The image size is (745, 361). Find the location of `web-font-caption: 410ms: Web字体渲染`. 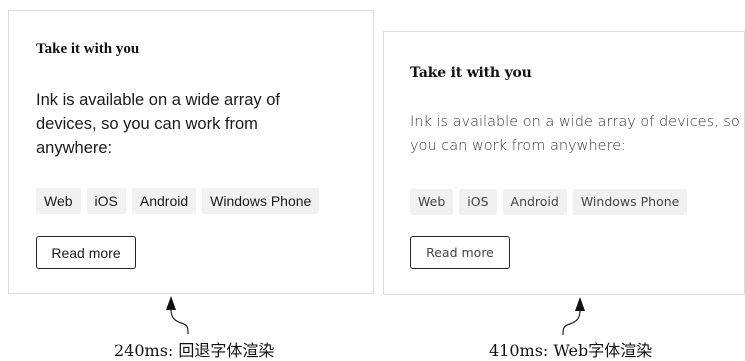

web-font-caption: 410ms: Web字体渲染 is located at coordinates (571, 350).